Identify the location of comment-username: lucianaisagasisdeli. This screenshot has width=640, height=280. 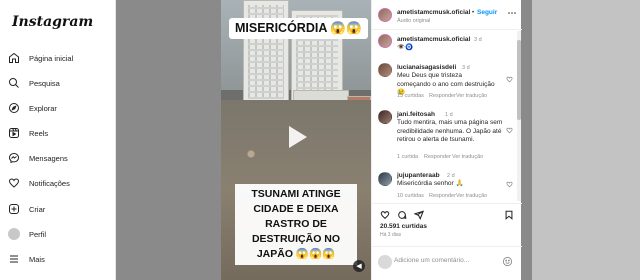
(426, 67).